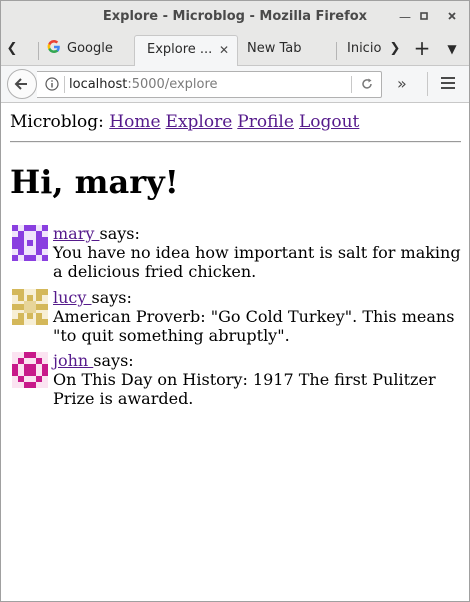 The width and height of the screenshot is (470, 602). What do you see at coordinates (12, 50) in the screenshot?
I see `tab-scroll-left-icon: ❮` at bounding box center [12, 50].